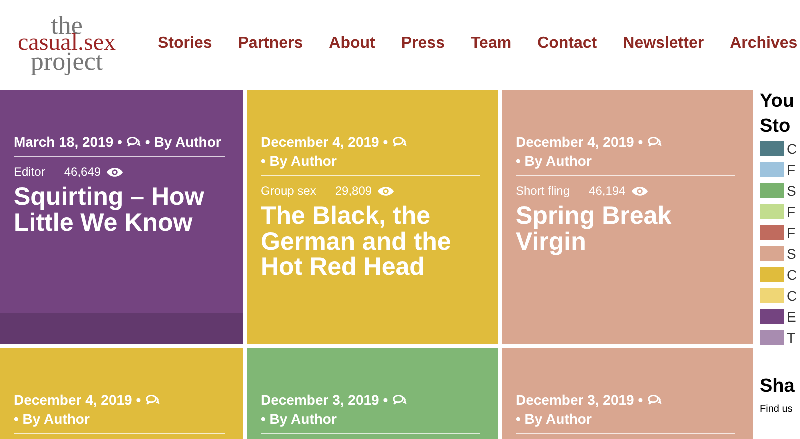 This screenshot has height=439, width=800. Describe the element at coordinates (778, 387) in the screenshot. I see `sidebar-heading: Sha` at that location.